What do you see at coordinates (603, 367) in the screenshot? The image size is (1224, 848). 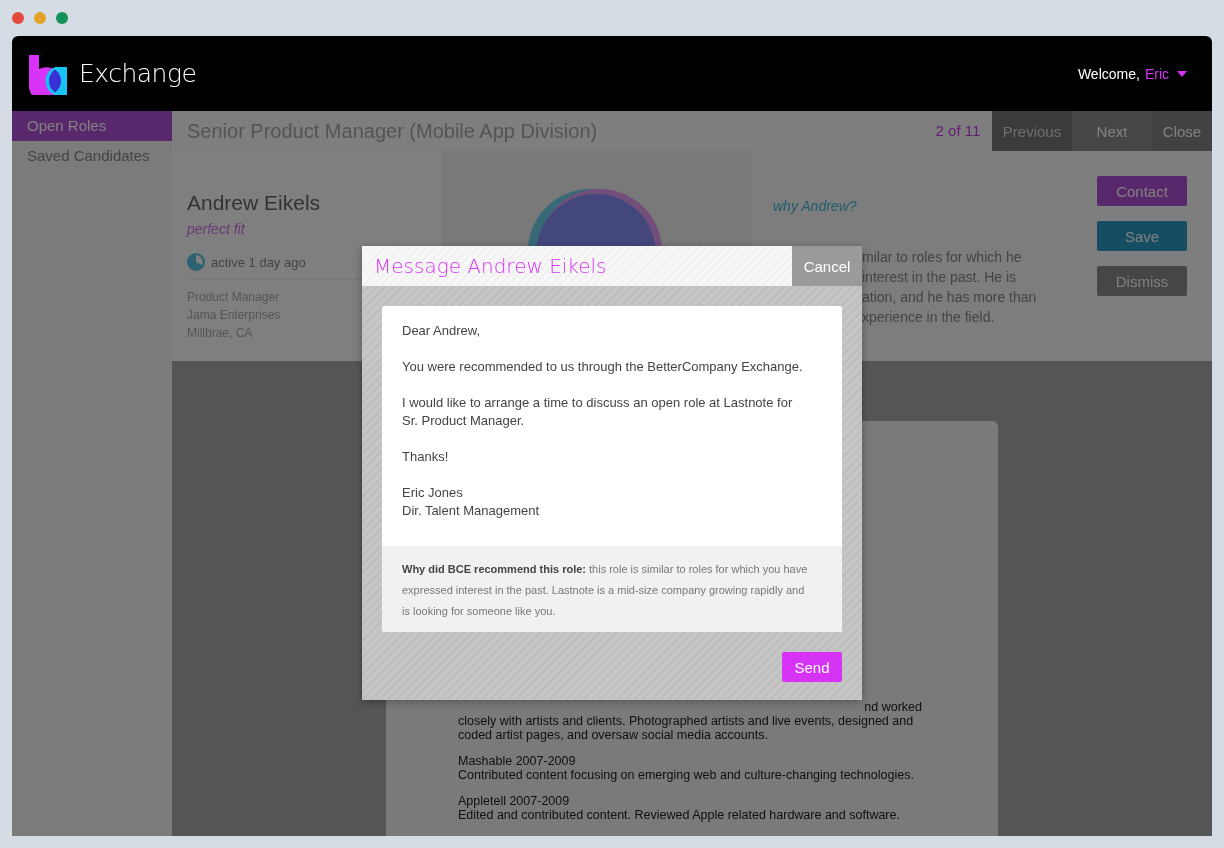 I see `message-text: You were recommended to us through the BetterCompany Exchange.` at bounding box center [603, 367].